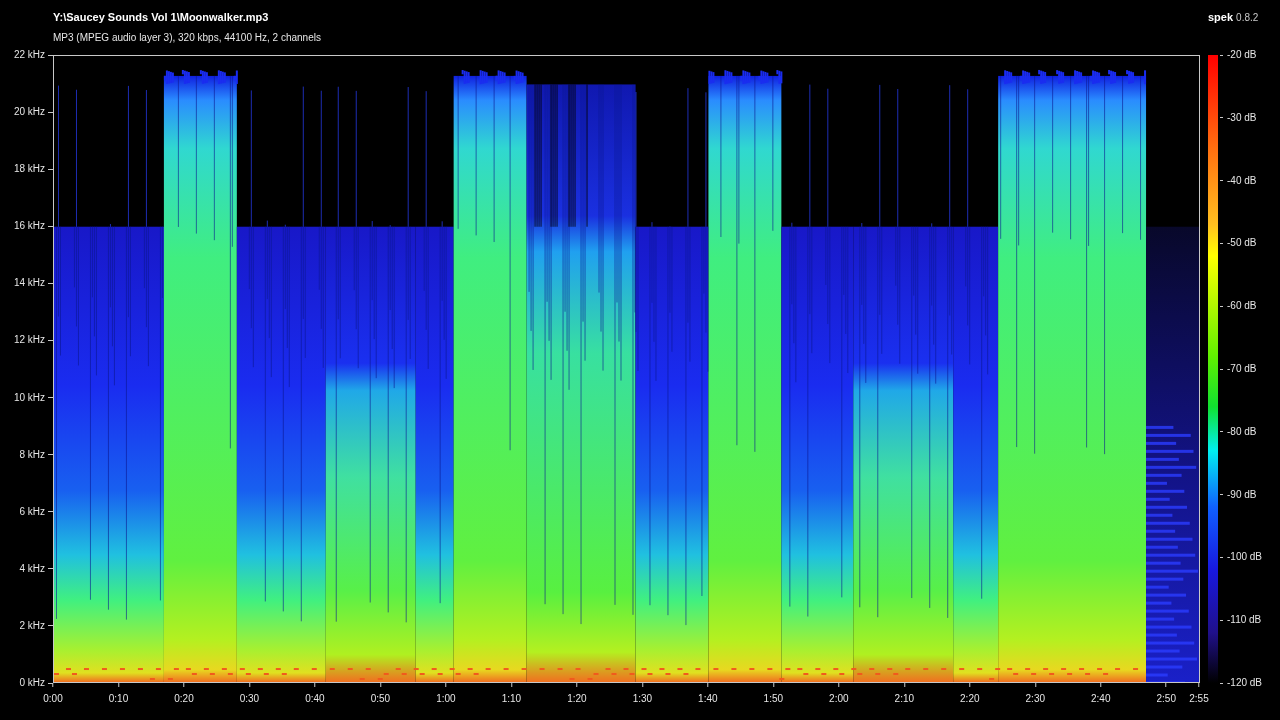 The image size is (1280, 720). I want to click on level-scale-label: -50 dB, so click(1242, 243).